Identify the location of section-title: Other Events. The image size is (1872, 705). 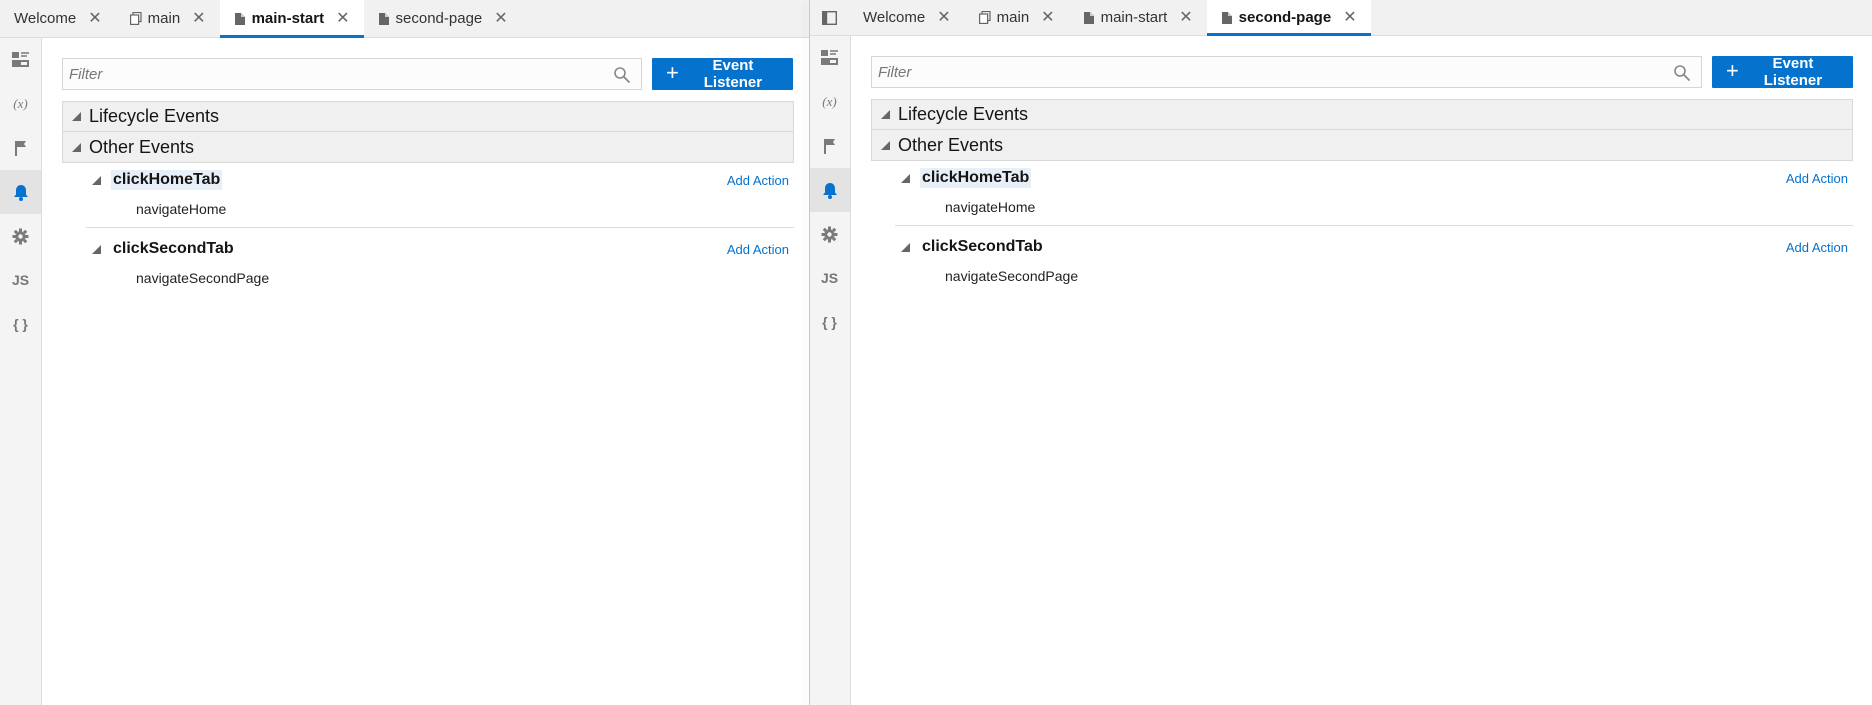
(142, 146).